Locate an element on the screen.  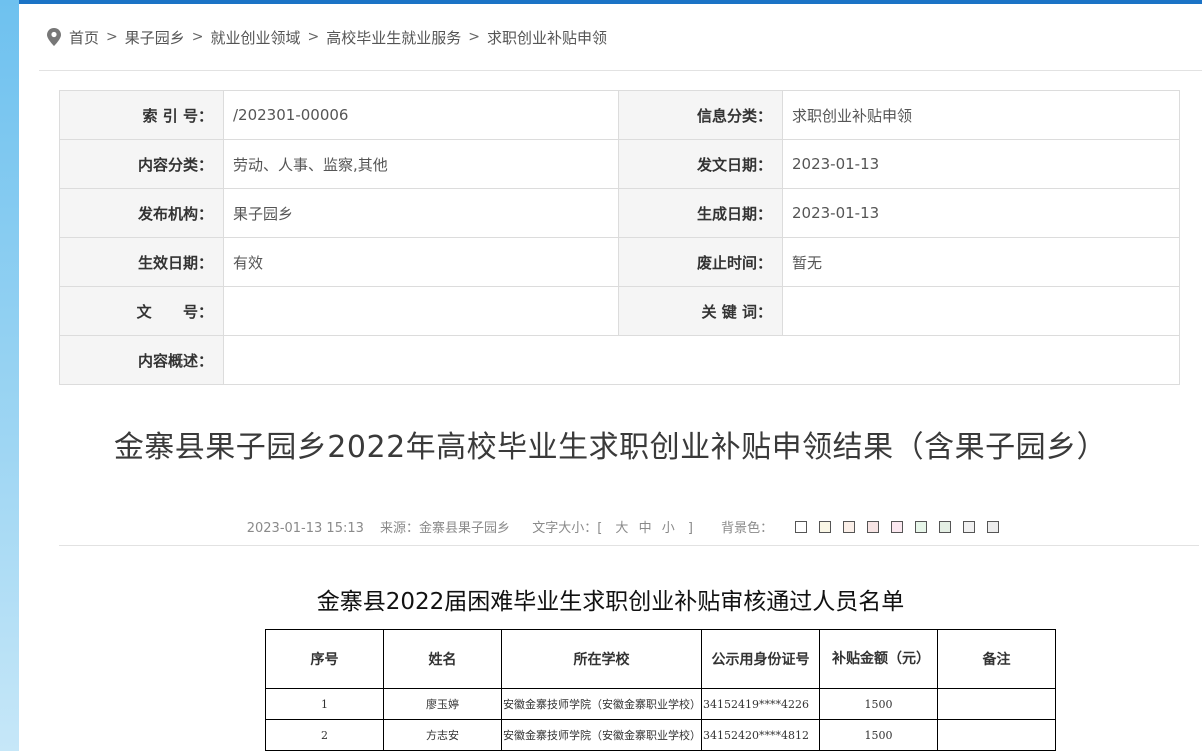
row-id: 34152419****4226 is located at coordinates (760, 704).